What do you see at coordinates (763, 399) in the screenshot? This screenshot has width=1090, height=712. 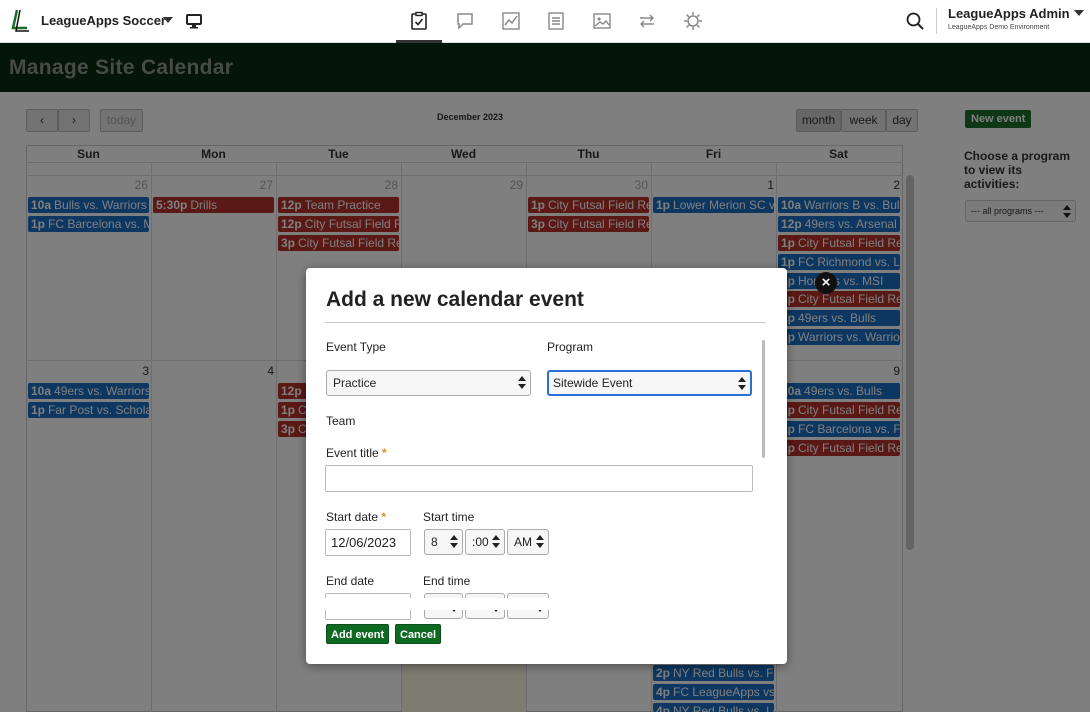 I see `modal-scrollbar` at bounding box center [763, 399].